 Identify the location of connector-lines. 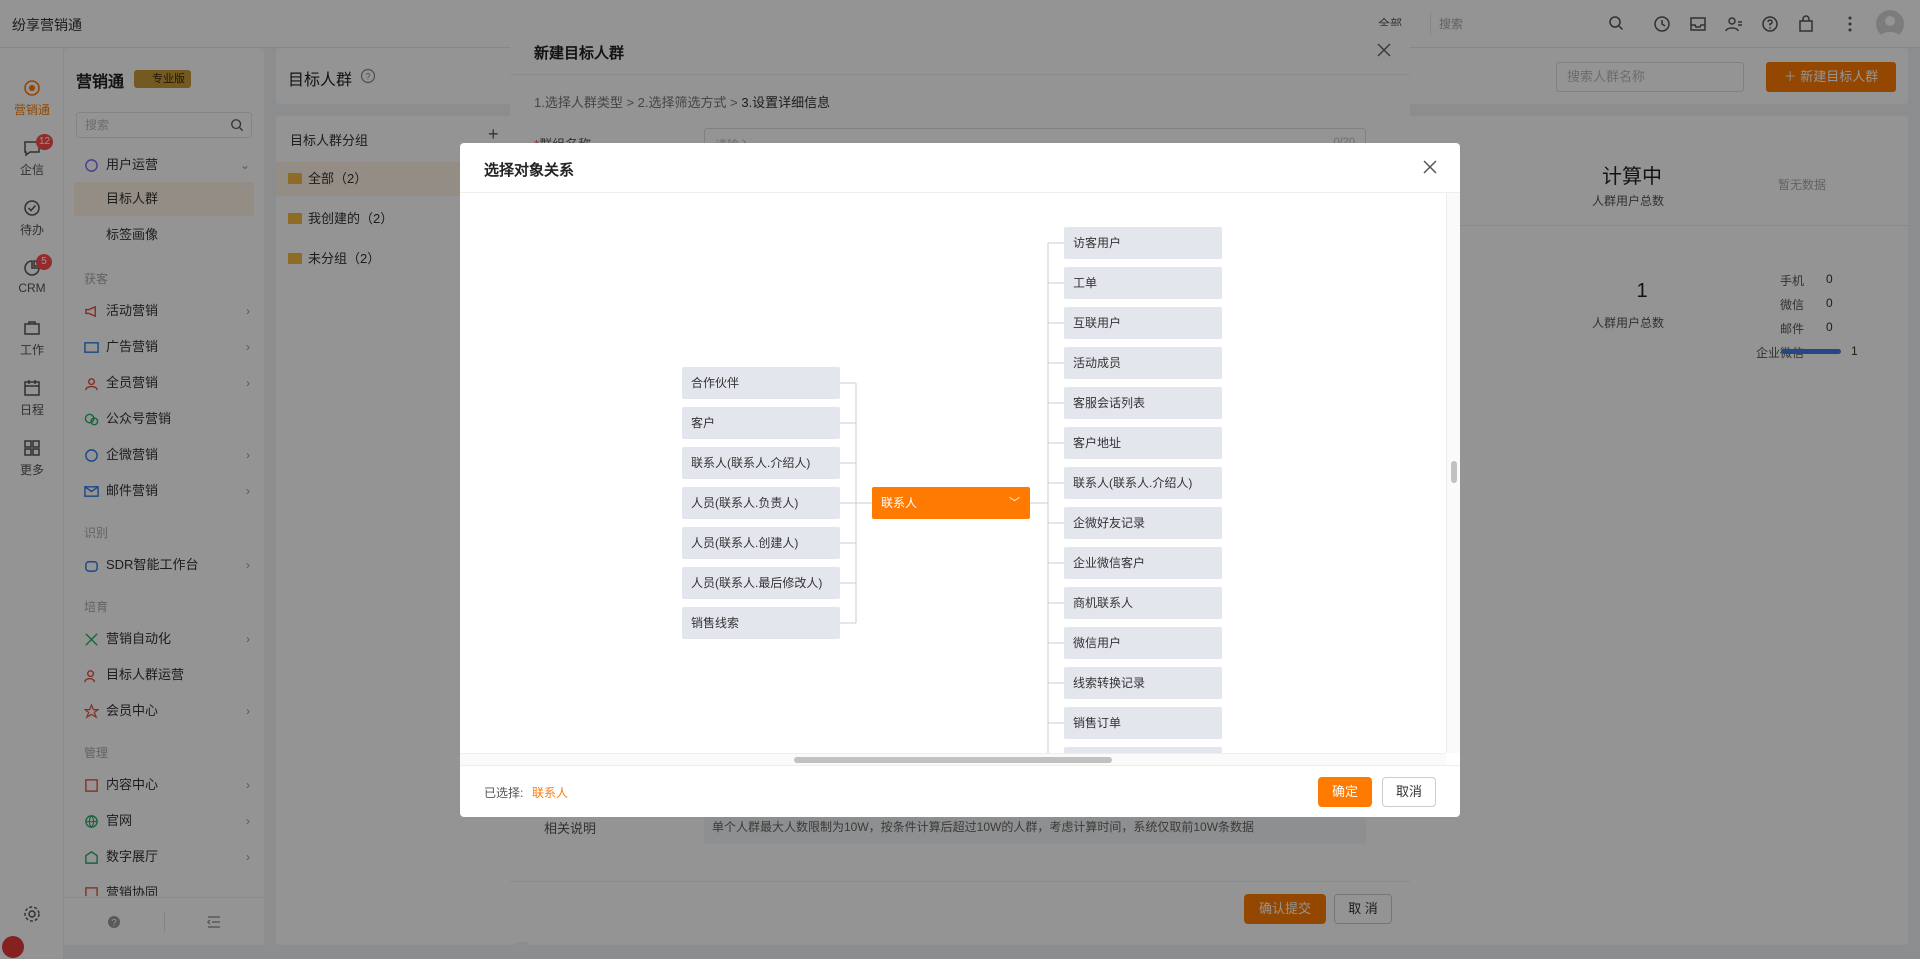
(952, 497).